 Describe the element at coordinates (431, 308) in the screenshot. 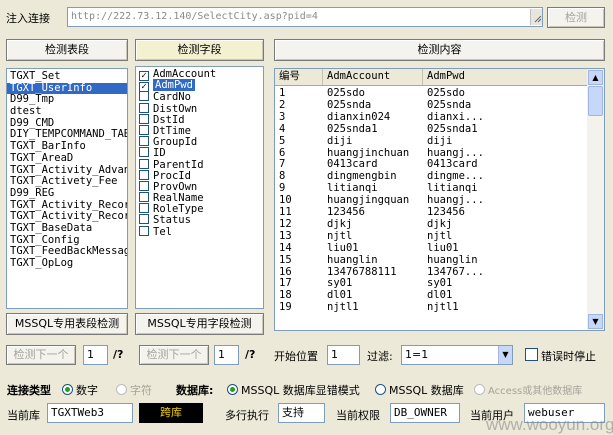

I see `table-row: 19 njtl1 njtl1` at that location.